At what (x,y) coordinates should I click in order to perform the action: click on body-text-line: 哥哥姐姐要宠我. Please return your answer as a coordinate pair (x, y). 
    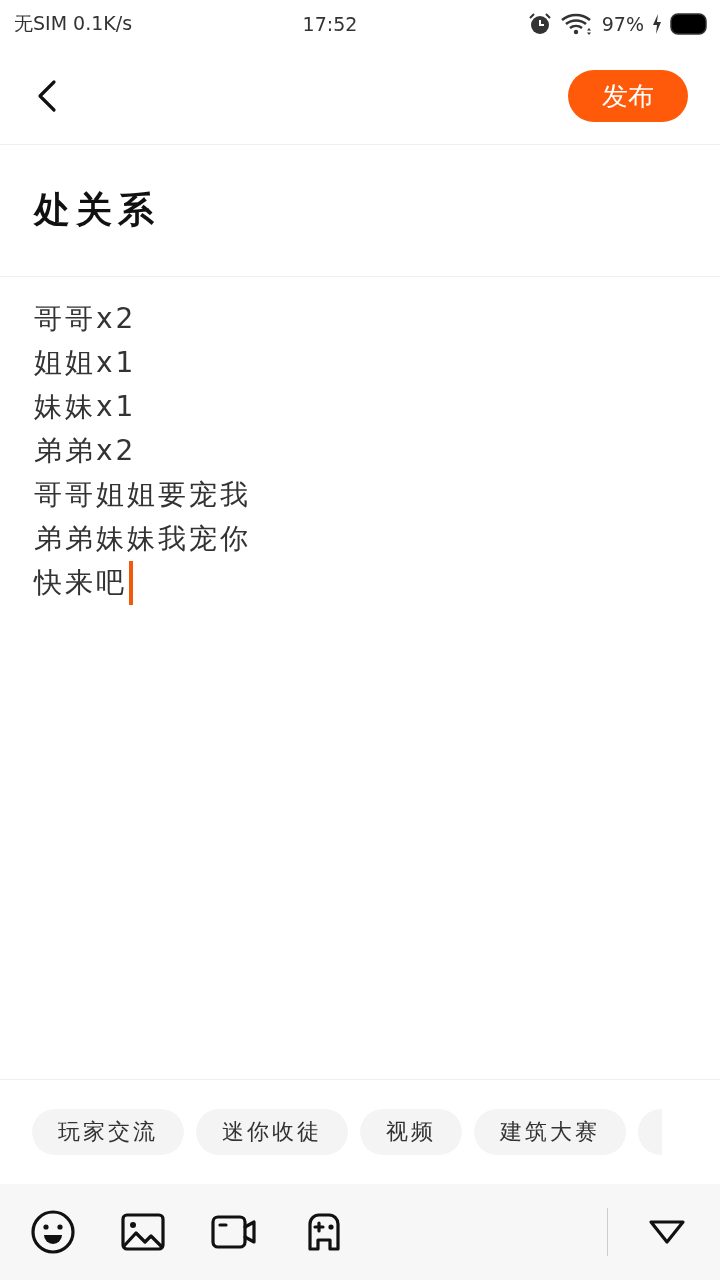
    Looking at the image, I should click on (142, 495).